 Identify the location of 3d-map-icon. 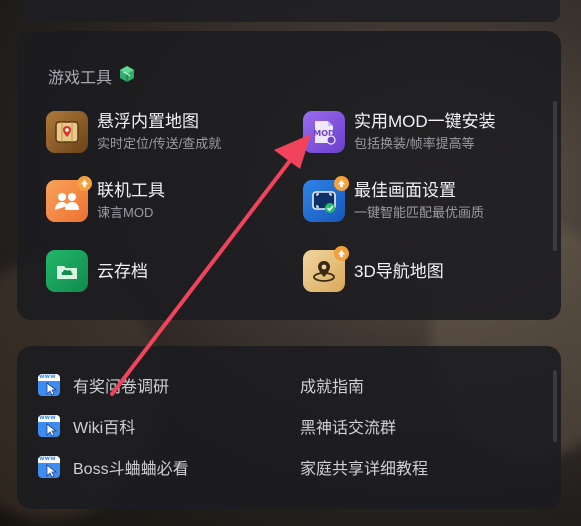
(326, 269).